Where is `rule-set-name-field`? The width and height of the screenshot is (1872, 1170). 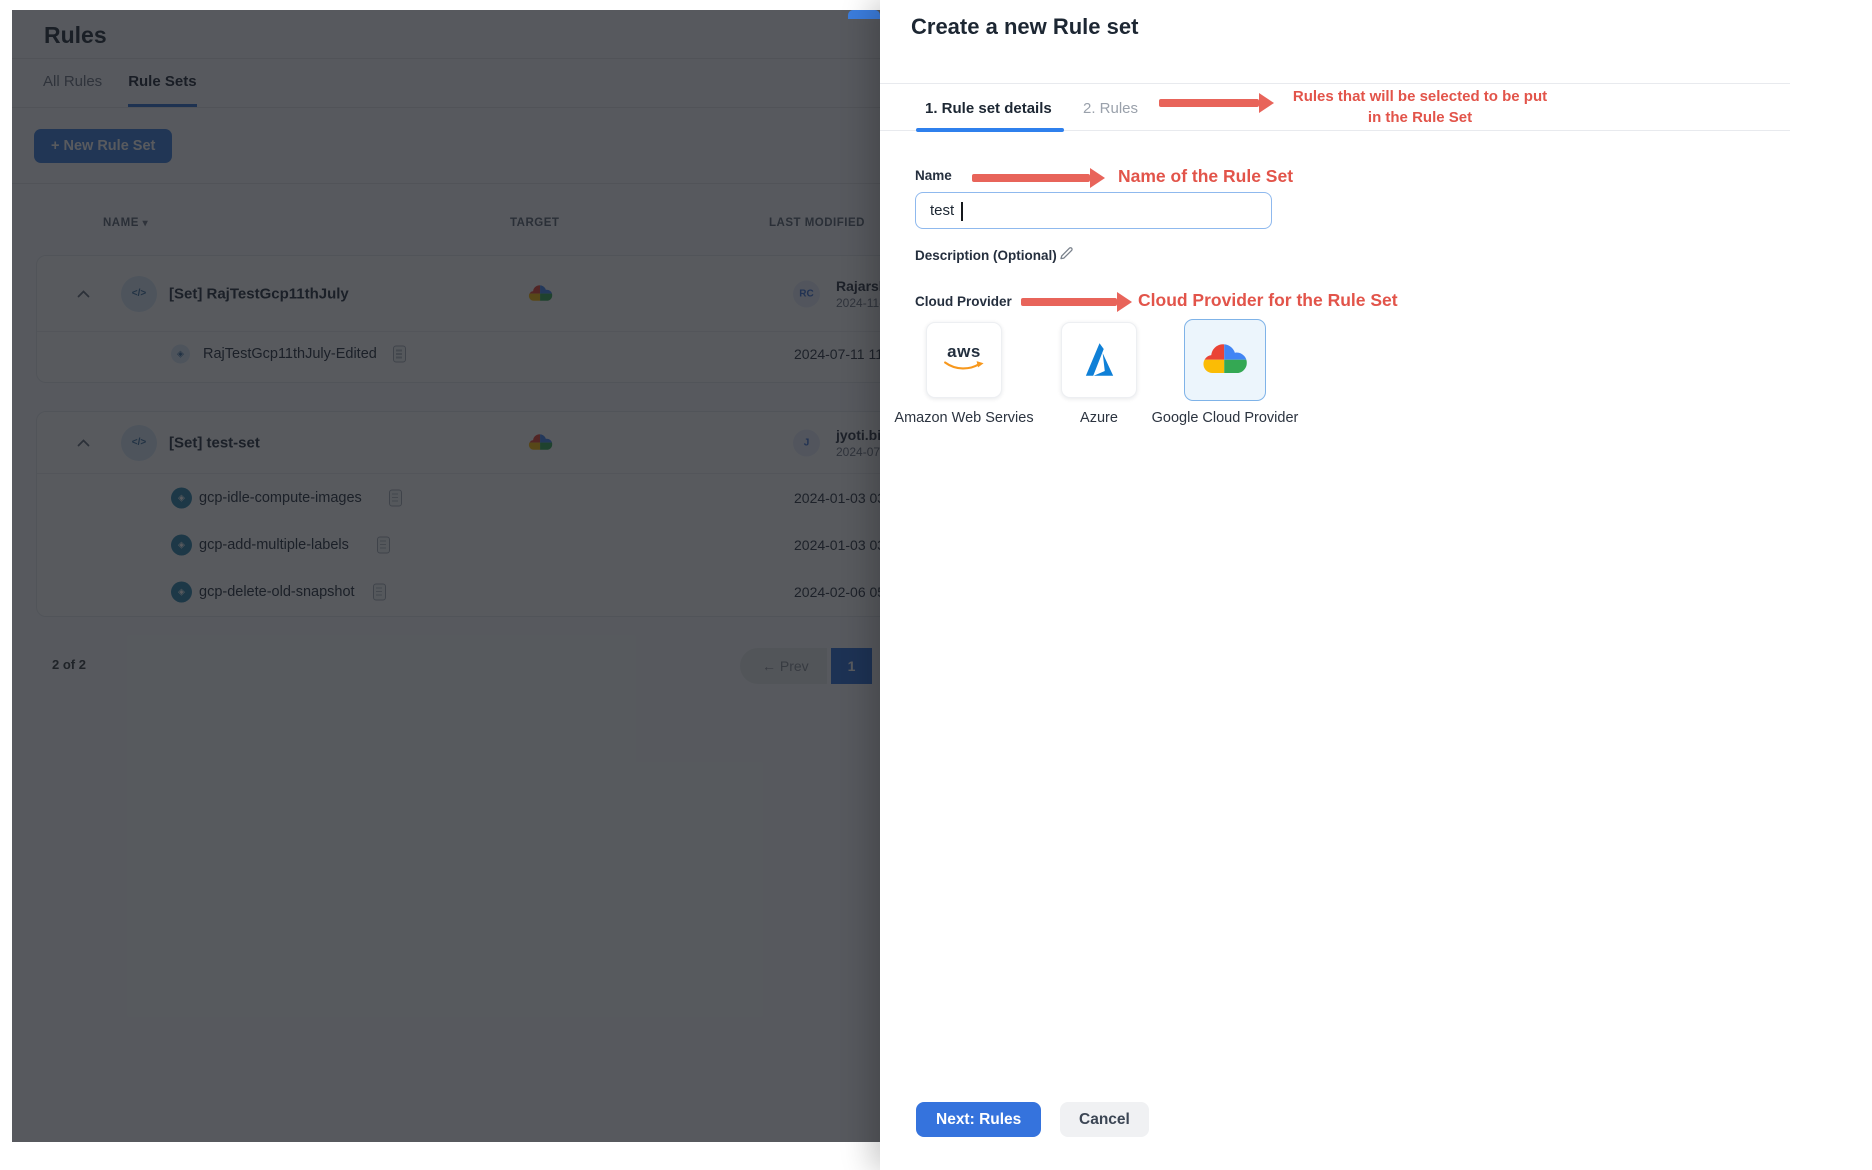 rule-set-name-field is located at coordinates (1093, 210).